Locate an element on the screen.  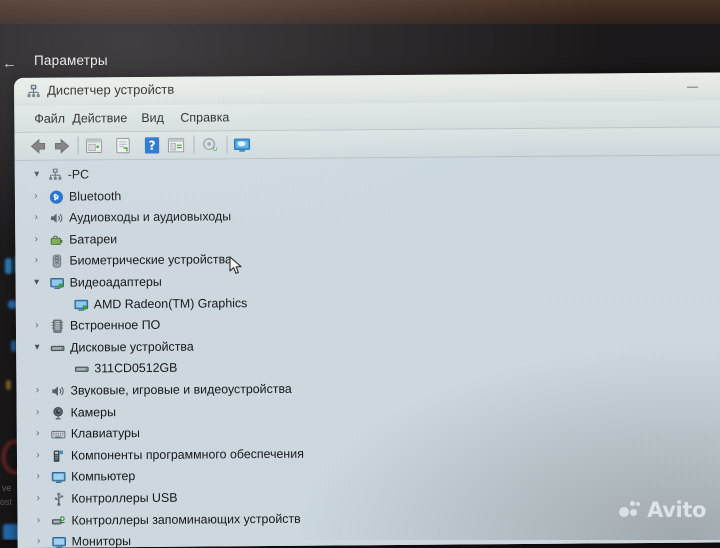
menu-view: Вид is located at coordinates (152, 118).